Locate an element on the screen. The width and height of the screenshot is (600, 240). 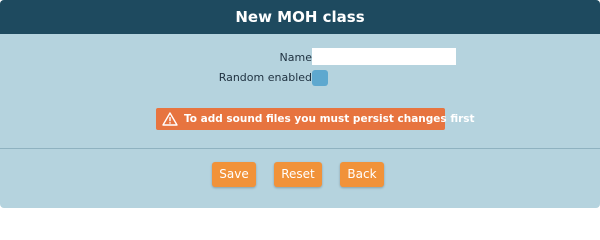
random-enabled-checkbox is located at coordinates (320, 78).